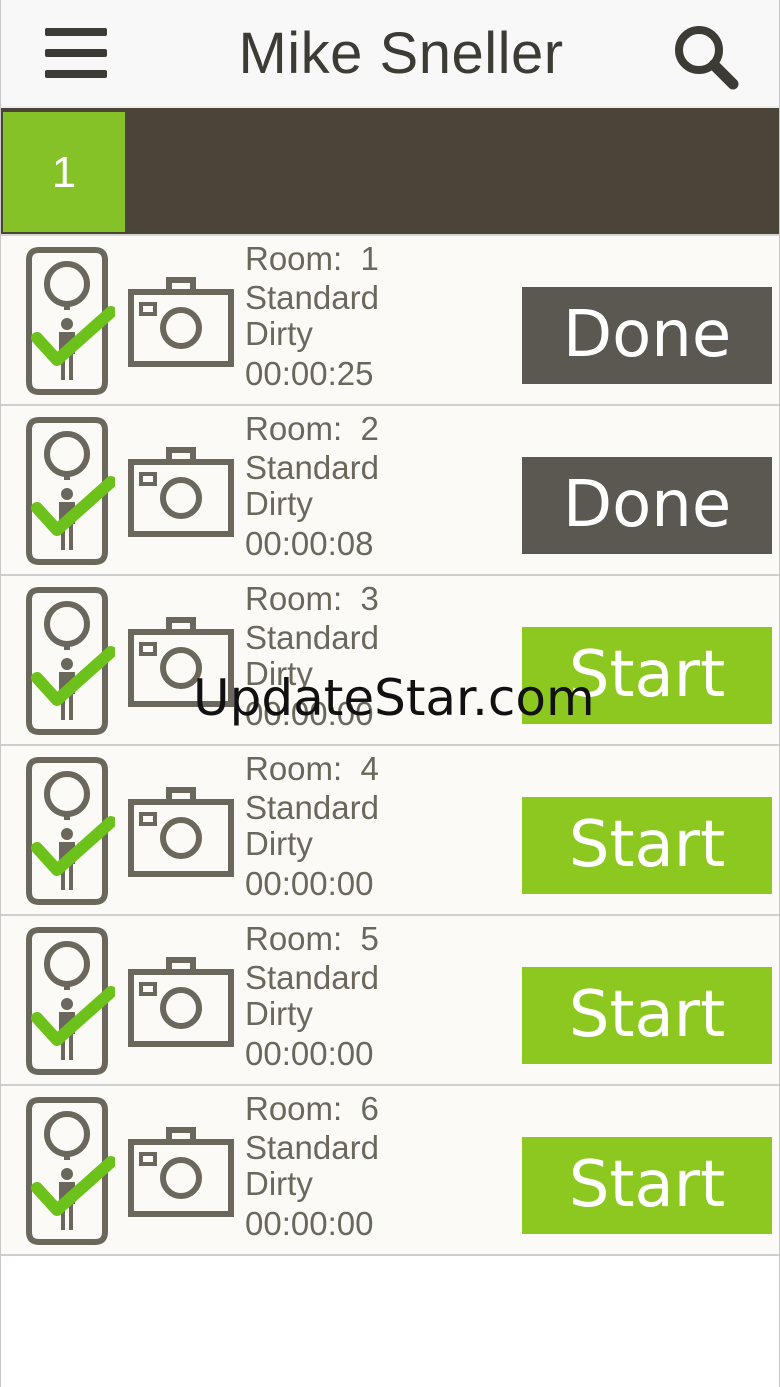 This screenshot has width=780, height=1387. Describe the element at coordinates (309, 373) in the screenshot. I see `room-timer: 00:00:25` at that location.